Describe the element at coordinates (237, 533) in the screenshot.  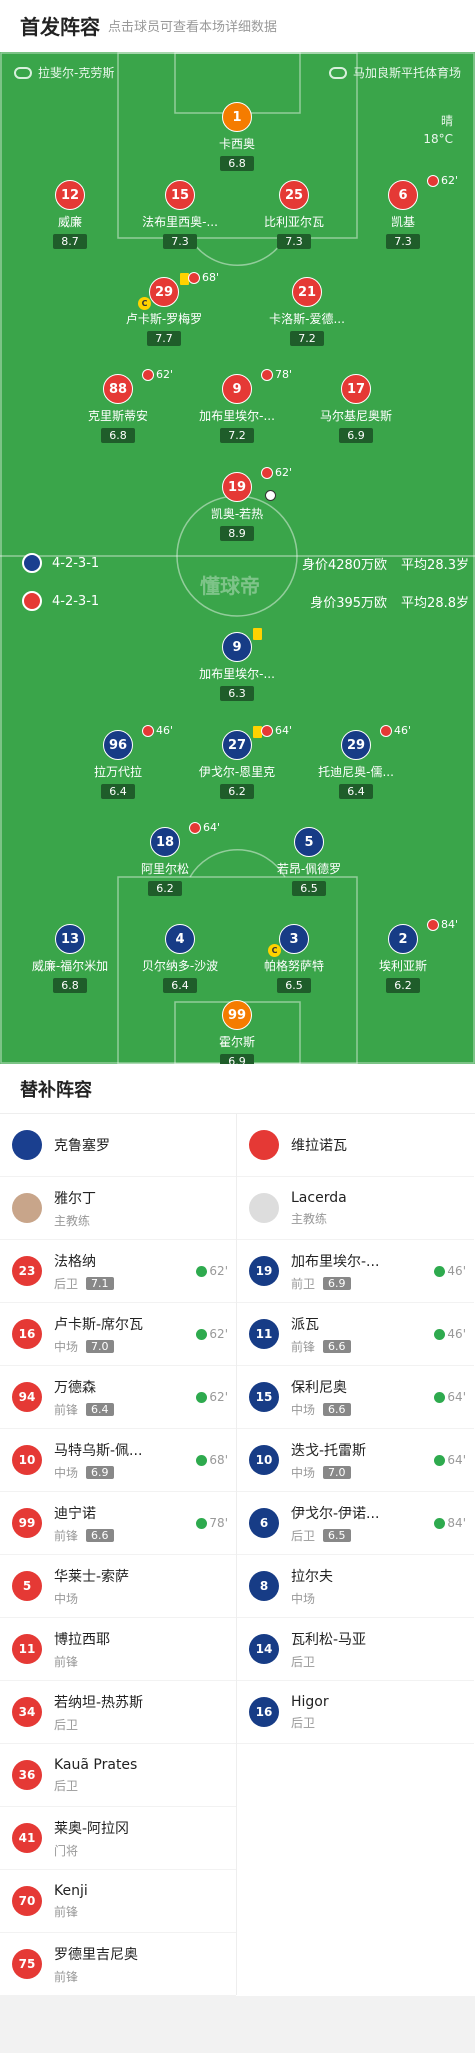
I see `player-rating: 8.9` at that location.